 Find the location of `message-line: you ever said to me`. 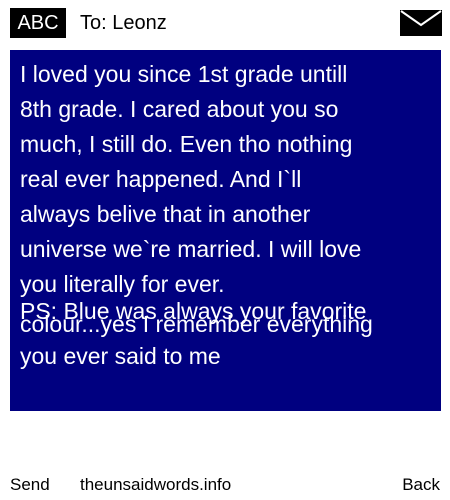

message-line: you ever said to me is located at coordinates (120, 356).